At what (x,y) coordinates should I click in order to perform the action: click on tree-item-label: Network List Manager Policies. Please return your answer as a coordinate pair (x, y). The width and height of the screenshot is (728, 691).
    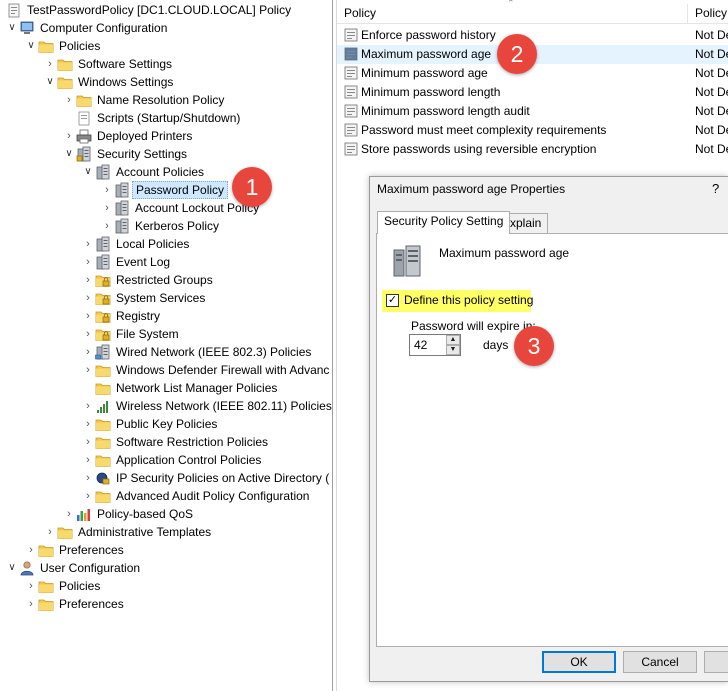
    Looking at the image, I should click on (196, 388).